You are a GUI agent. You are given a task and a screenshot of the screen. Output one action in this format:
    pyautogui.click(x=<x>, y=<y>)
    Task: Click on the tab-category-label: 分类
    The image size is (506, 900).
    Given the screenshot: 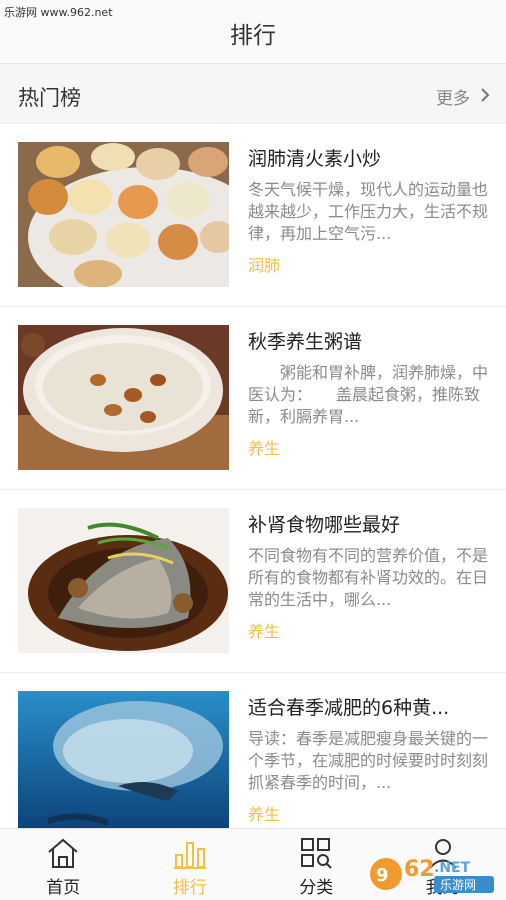 What is the action you would take?
    pyautogui.click(x=316, y=888)
    